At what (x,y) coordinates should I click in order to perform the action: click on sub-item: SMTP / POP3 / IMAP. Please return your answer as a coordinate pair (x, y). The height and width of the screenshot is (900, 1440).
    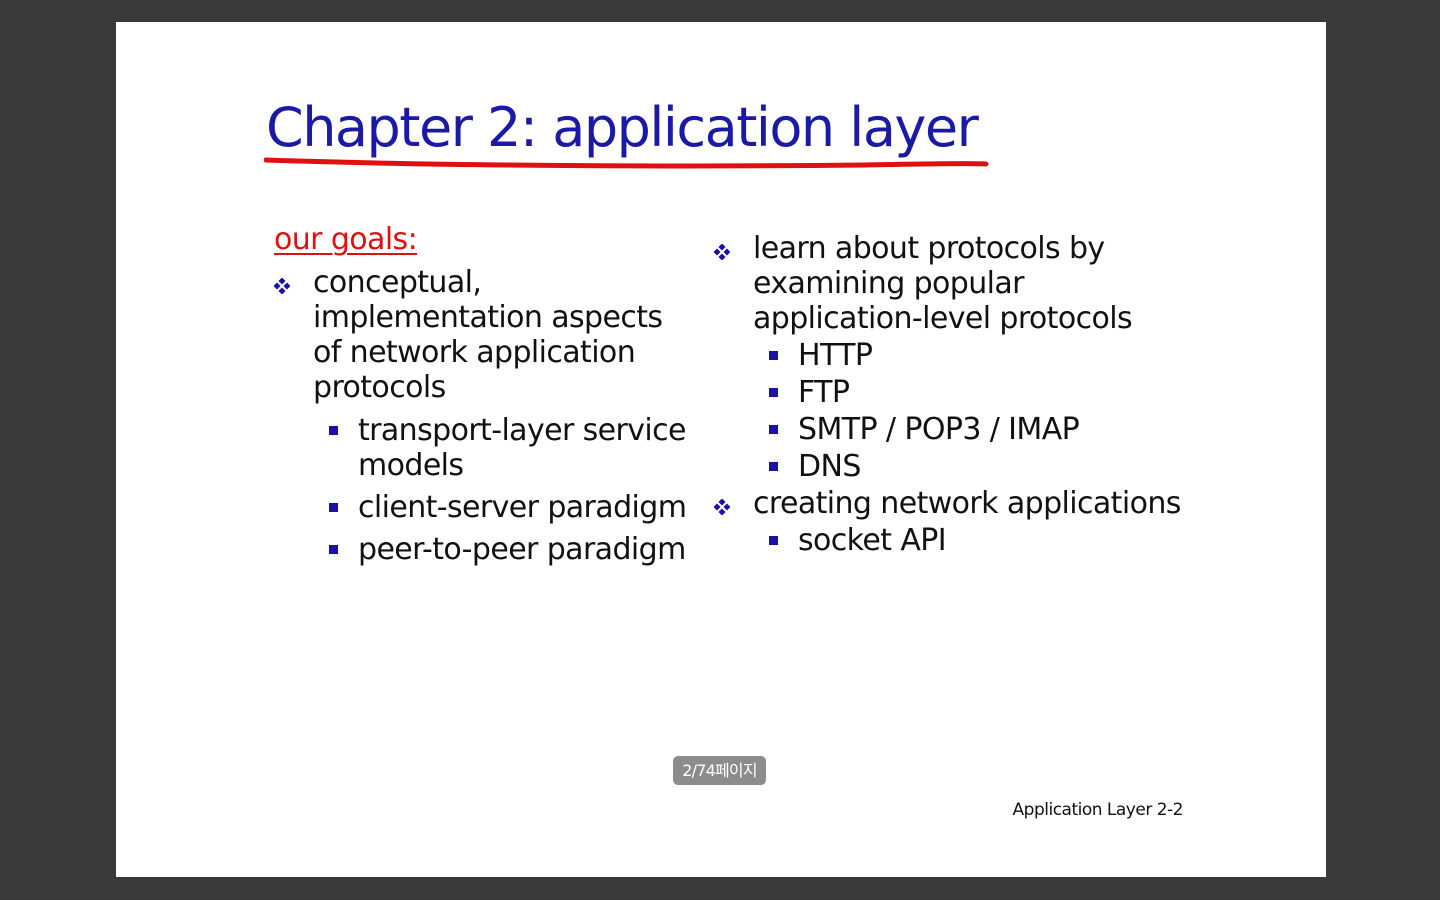
    Looking at the image, I should click on (949, 429).